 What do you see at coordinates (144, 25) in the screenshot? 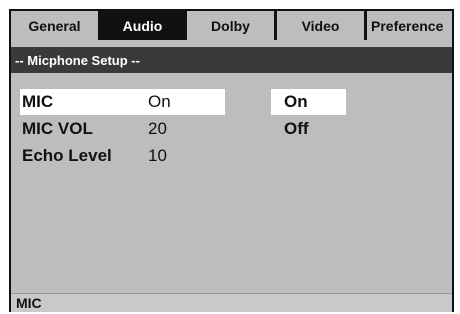
I see `tab-audio: Audio` at bounding box center [144, 25].